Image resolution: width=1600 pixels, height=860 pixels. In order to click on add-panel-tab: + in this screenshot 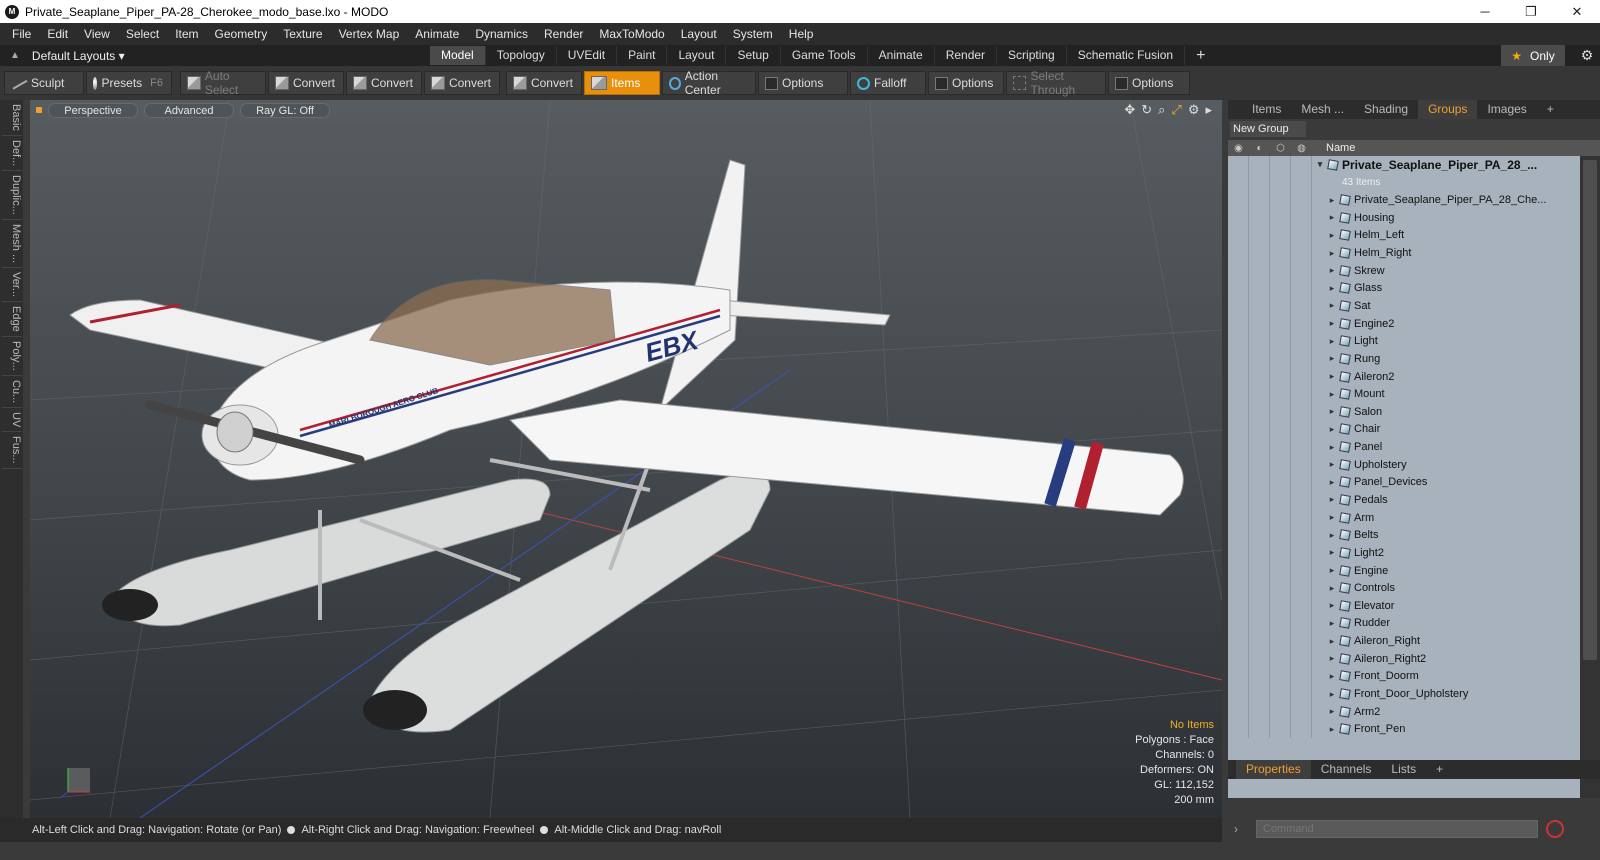, I will do `click(1550, 109)`.